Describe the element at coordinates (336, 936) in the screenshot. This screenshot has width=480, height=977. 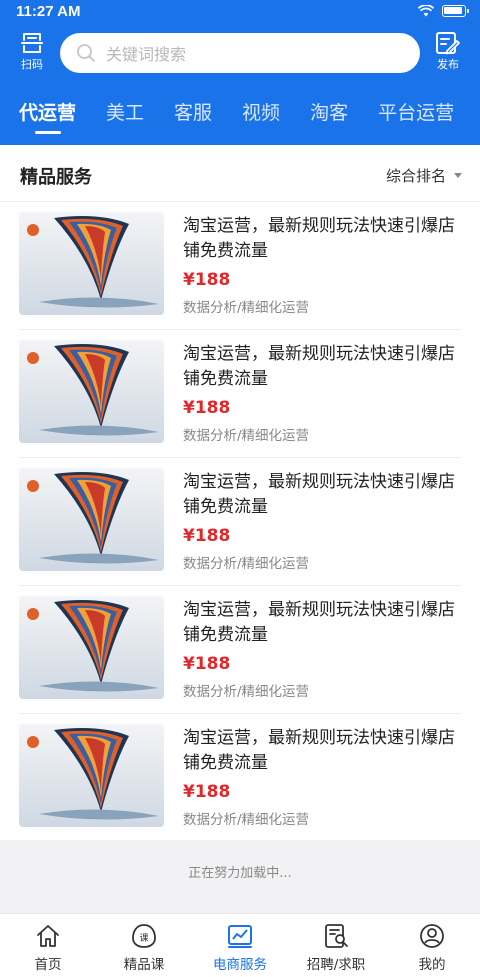
I see `recruit-icon` at that location.